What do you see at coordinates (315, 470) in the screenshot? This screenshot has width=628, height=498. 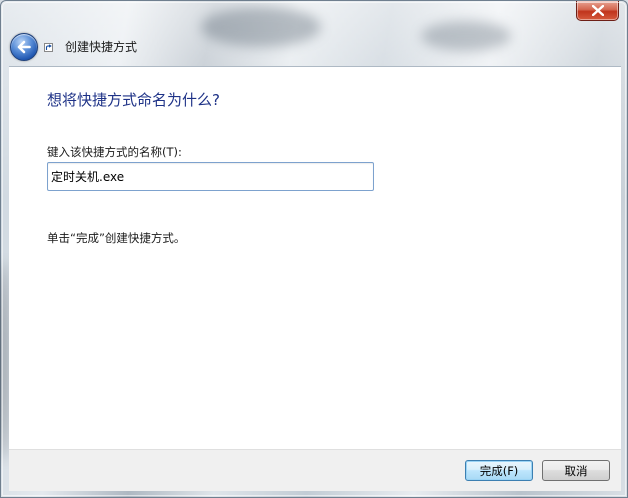 I see `button-bar: 完成(F) 取消` at bounding box center [315, 470].